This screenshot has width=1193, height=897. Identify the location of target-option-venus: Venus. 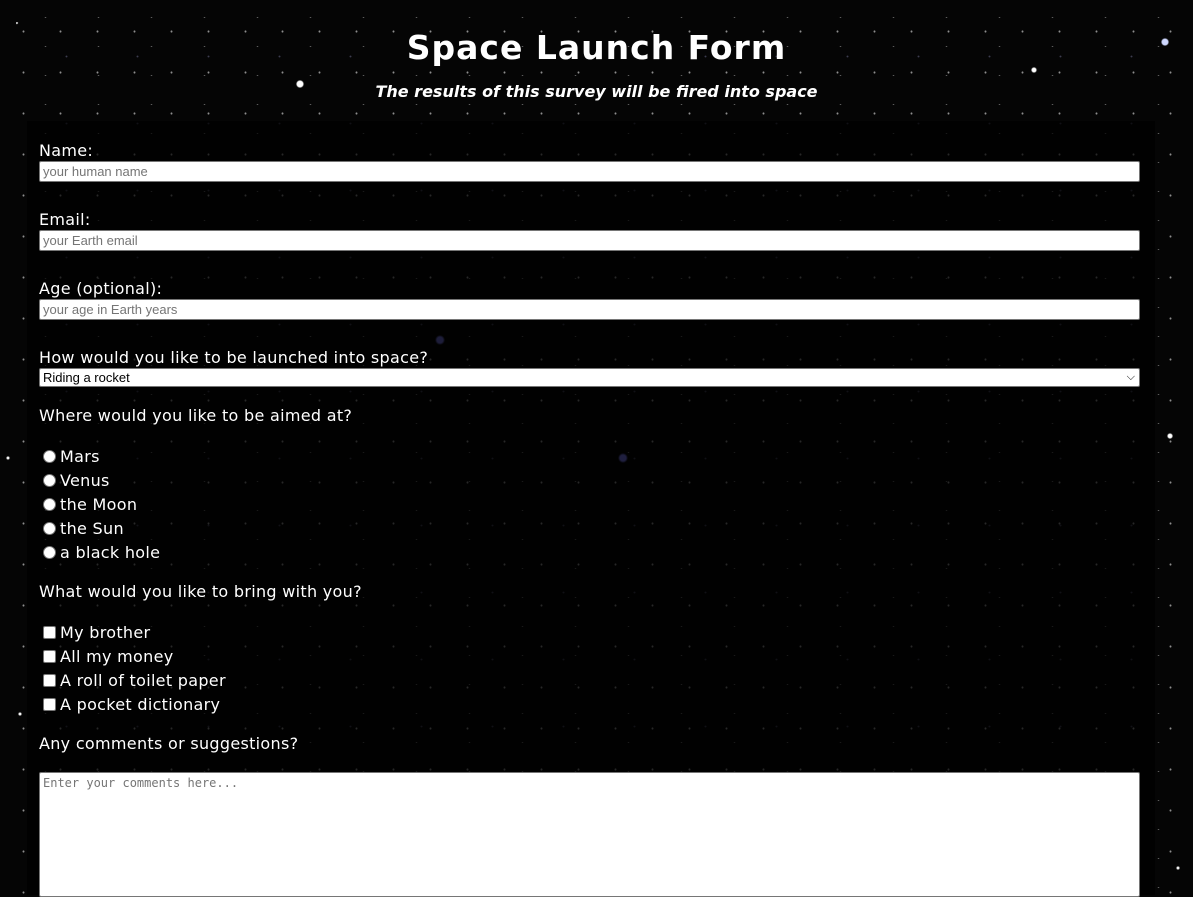
(99, 480).